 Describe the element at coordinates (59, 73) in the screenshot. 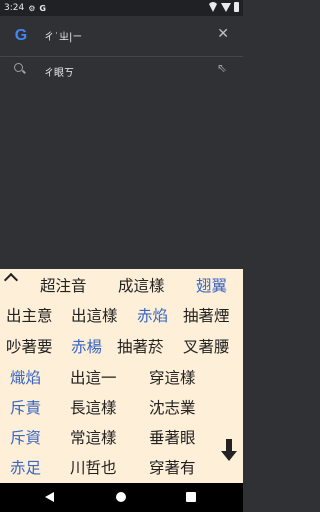

I see `suggestion-text: ㄔ眼ㄎ` at that location.